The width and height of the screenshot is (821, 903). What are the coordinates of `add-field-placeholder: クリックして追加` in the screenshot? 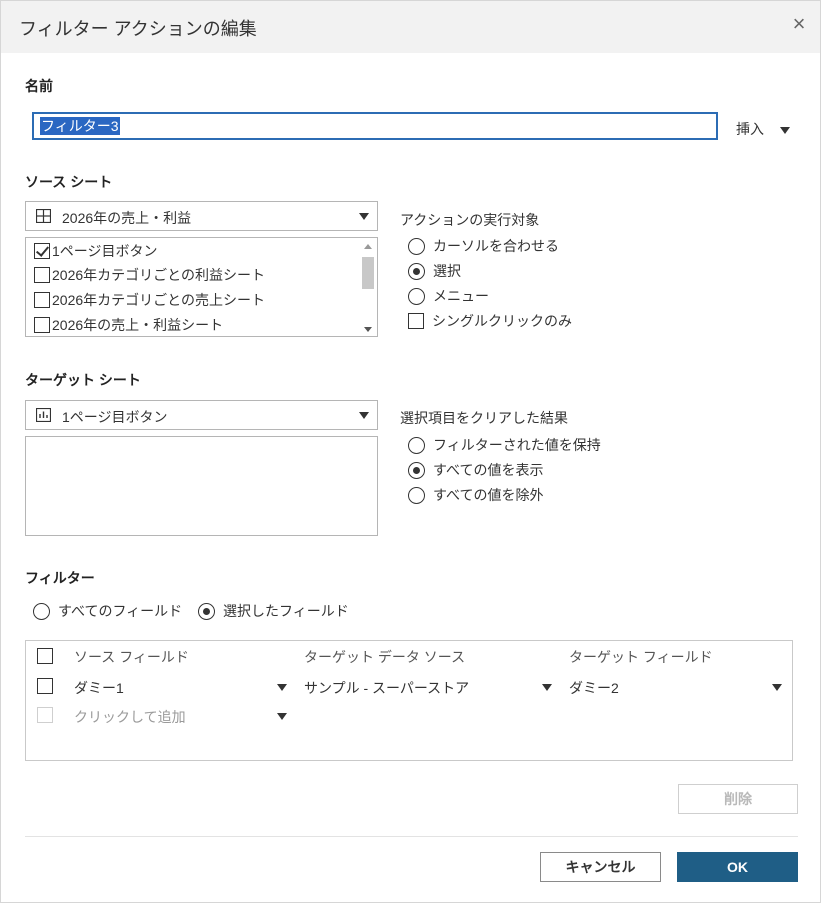 It's located at (130, 717).